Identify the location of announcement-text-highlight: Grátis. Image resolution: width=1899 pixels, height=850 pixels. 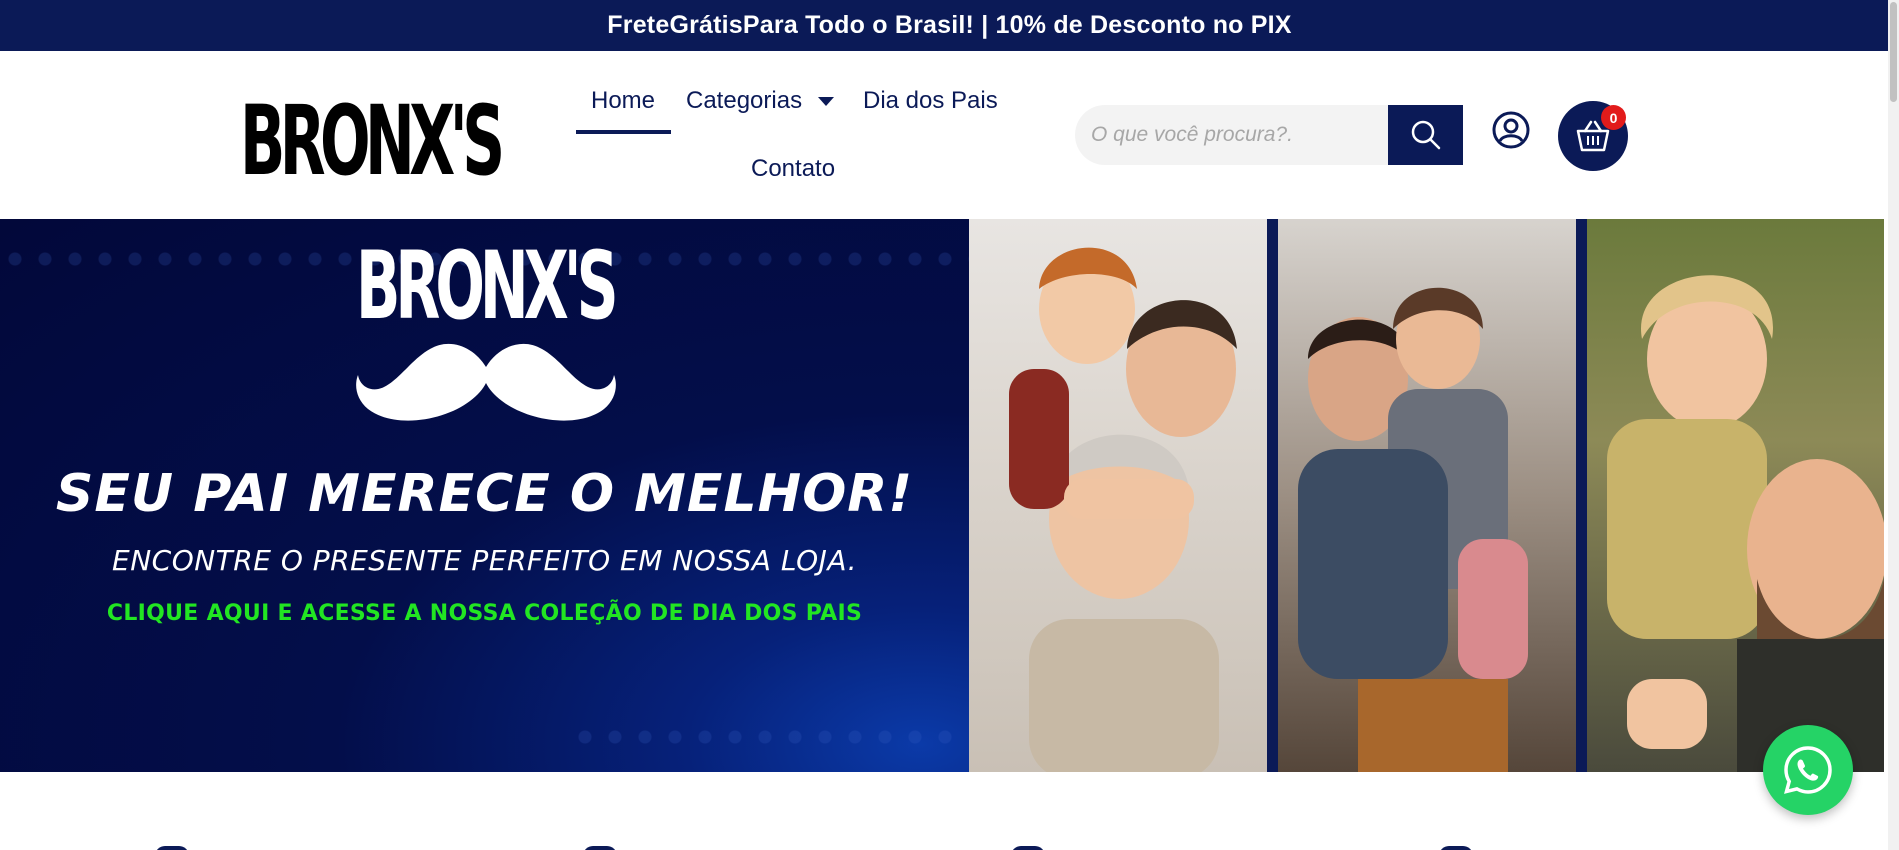
(706, 25).